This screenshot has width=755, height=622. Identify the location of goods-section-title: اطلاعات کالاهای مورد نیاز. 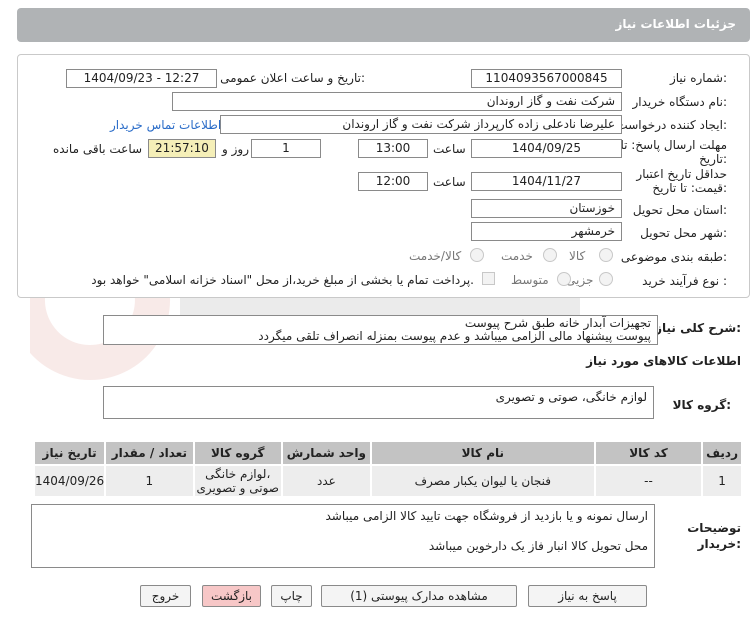
(663, 361).